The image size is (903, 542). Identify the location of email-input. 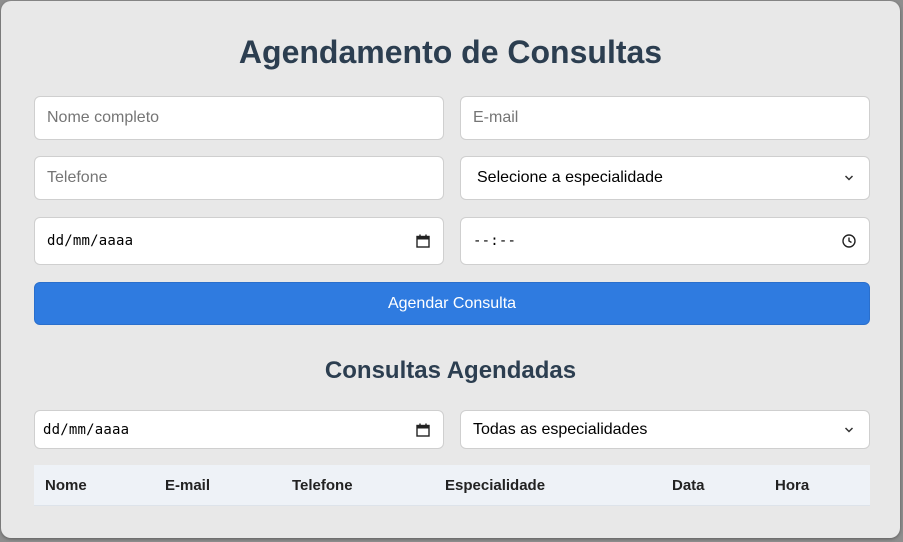
(665, 118).